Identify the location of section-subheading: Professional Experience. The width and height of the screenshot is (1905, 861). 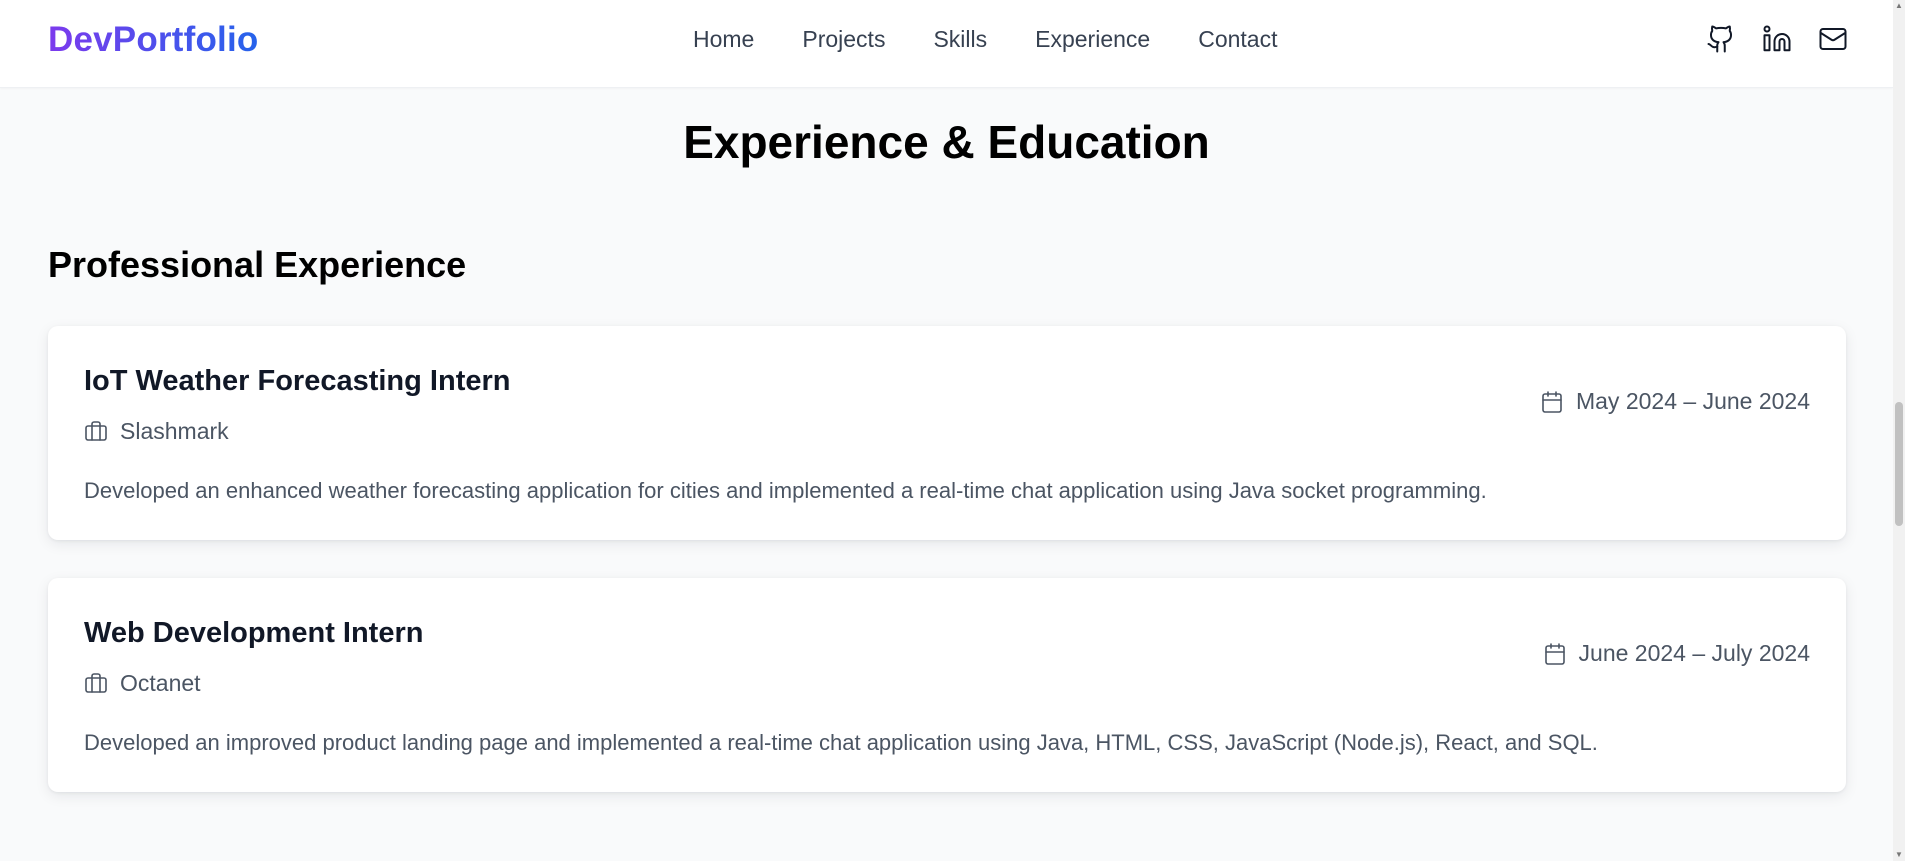
(257, 264).